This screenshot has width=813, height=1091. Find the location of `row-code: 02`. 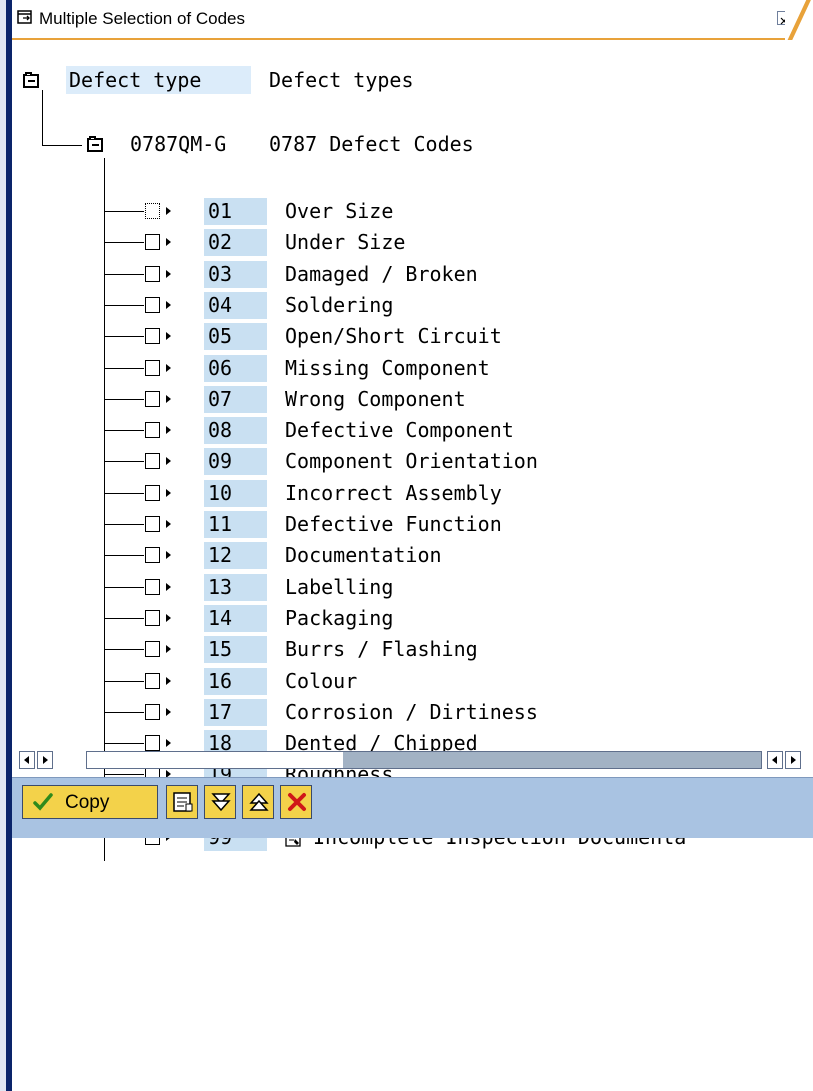

row-code: 02 is located at coordinates (235, 243).